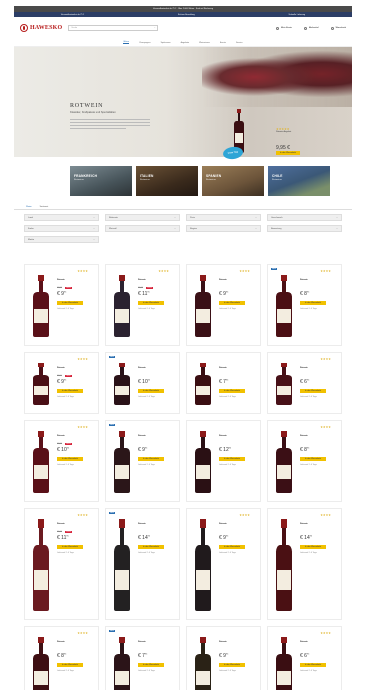  What do you see at coordinates (113, 28) in the screenshot?
I see `search-input: Suche ⌕` at bounding box center [113, 28].